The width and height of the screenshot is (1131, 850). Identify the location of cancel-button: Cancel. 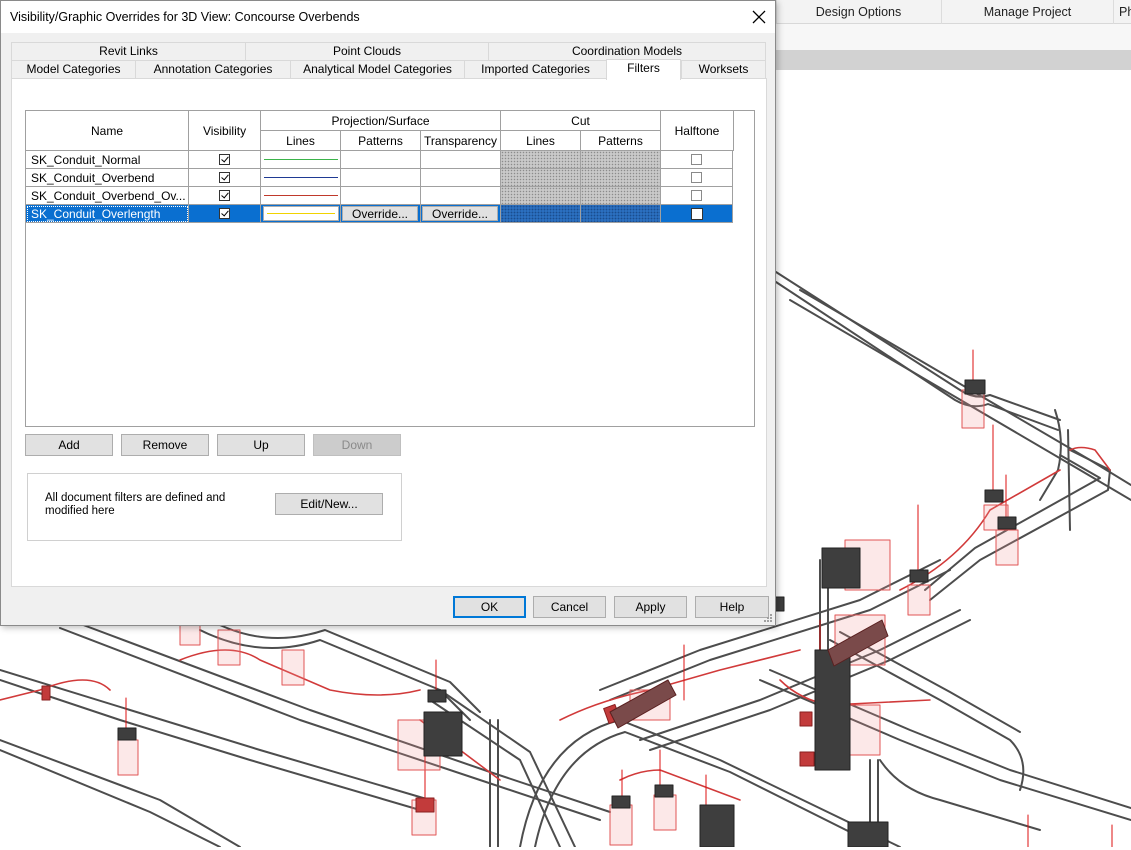
(569, 607).